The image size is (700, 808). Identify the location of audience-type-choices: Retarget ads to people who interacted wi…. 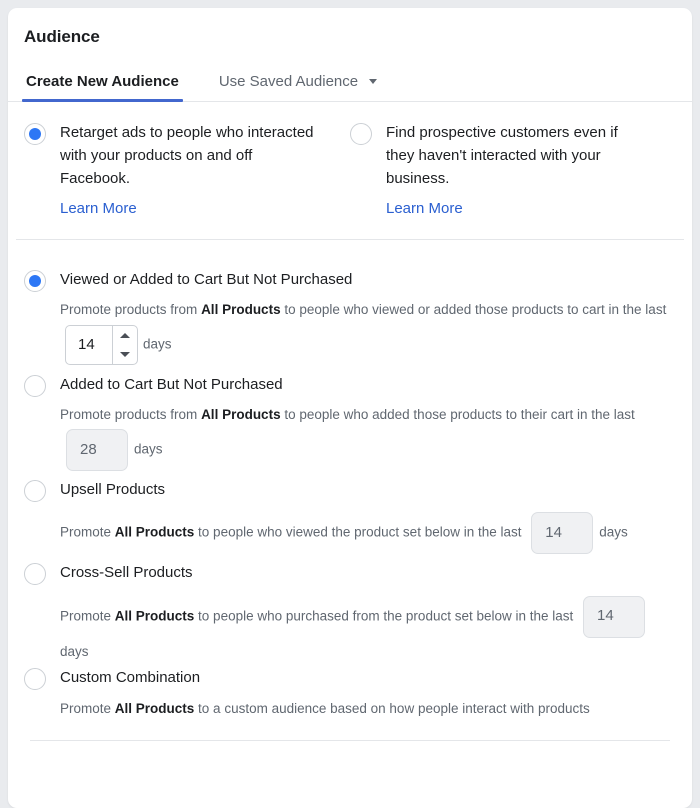
(350, 164).